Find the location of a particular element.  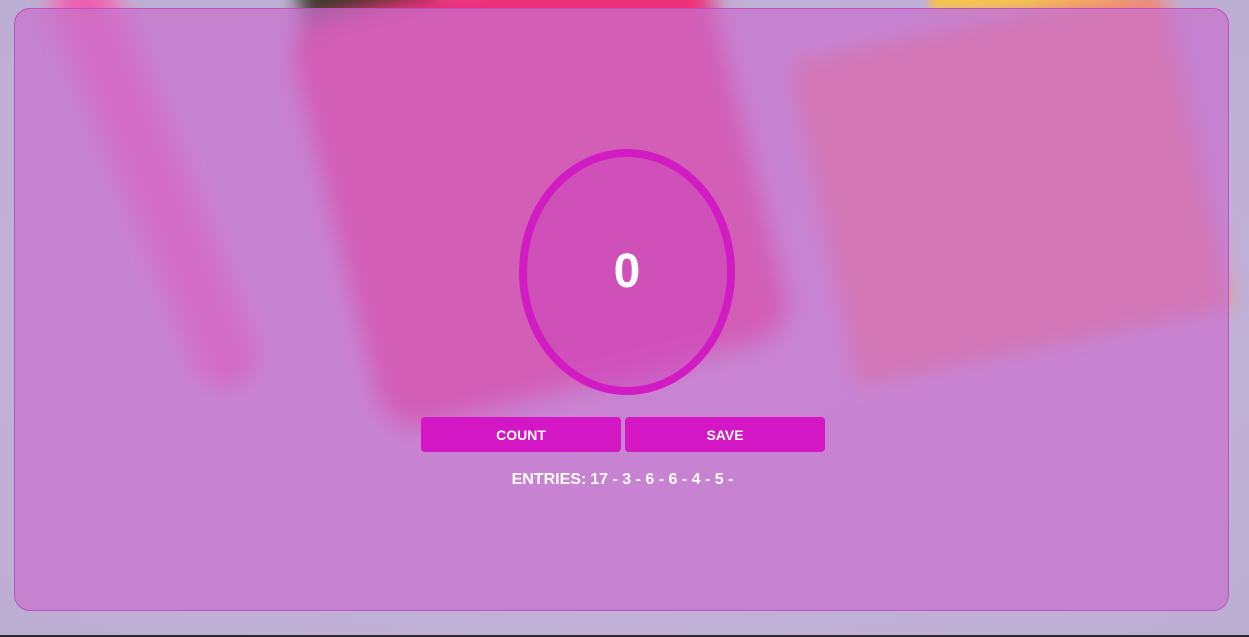

entries-text: ENTRIES: 17 - 3 - 6 - 6 - 4 - 5 - is located at coordinates (622, 480).